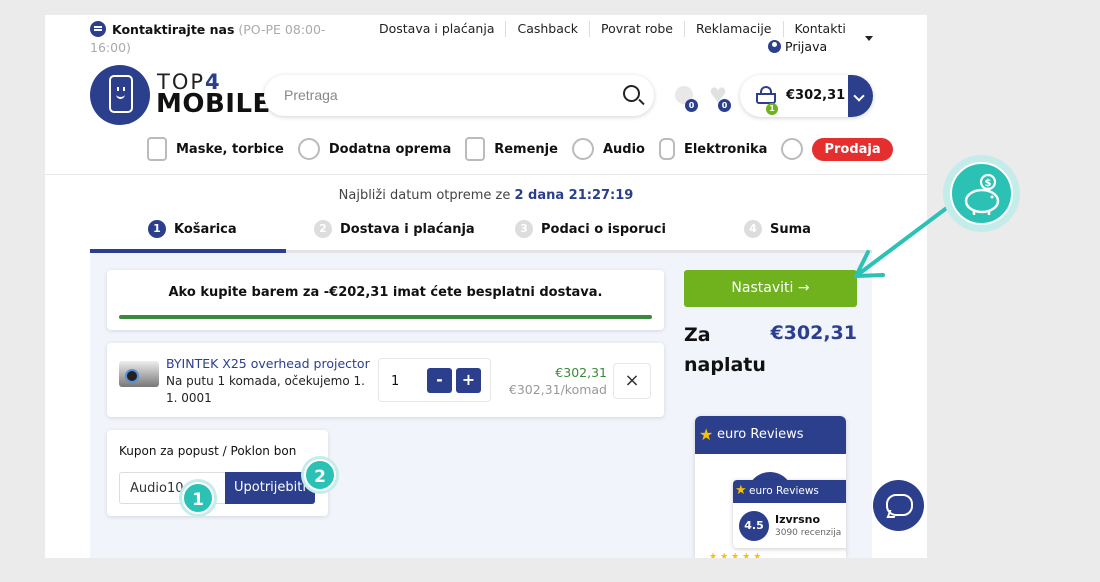 The width and height of the screenshot is (1100, 582). I want to click on live-chat-button, so click(898, 505).